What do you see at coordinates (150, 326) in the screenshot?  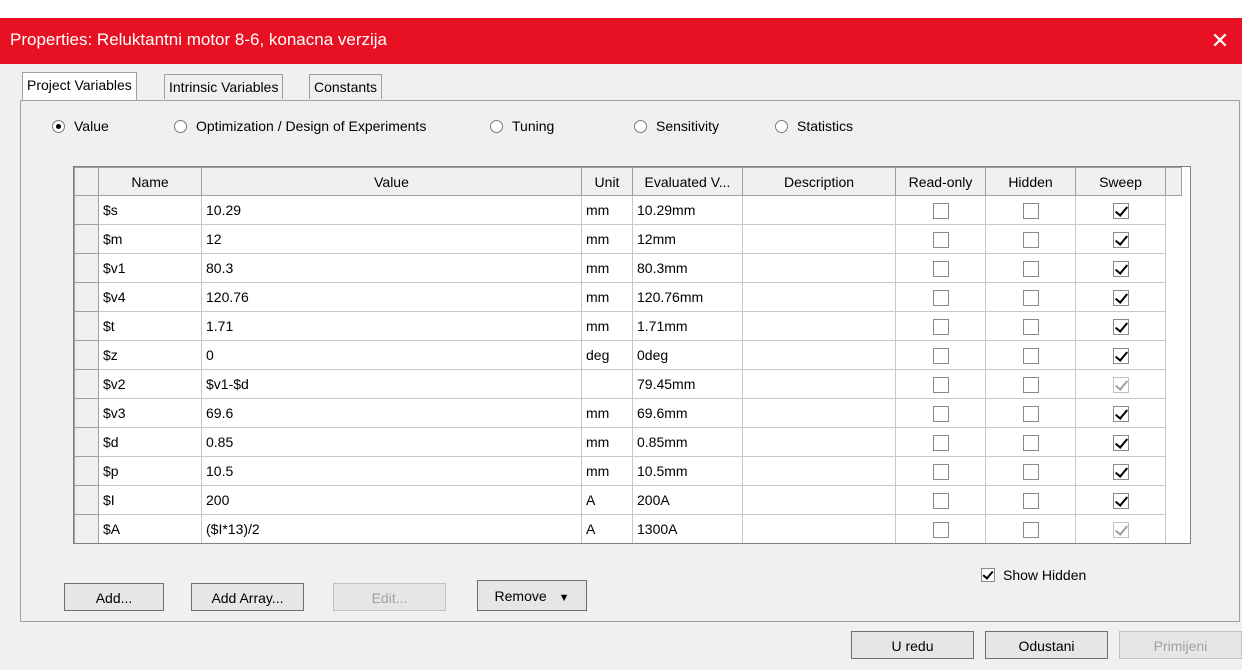 I see `cell-name: $t` at bounding box center [150, 326].